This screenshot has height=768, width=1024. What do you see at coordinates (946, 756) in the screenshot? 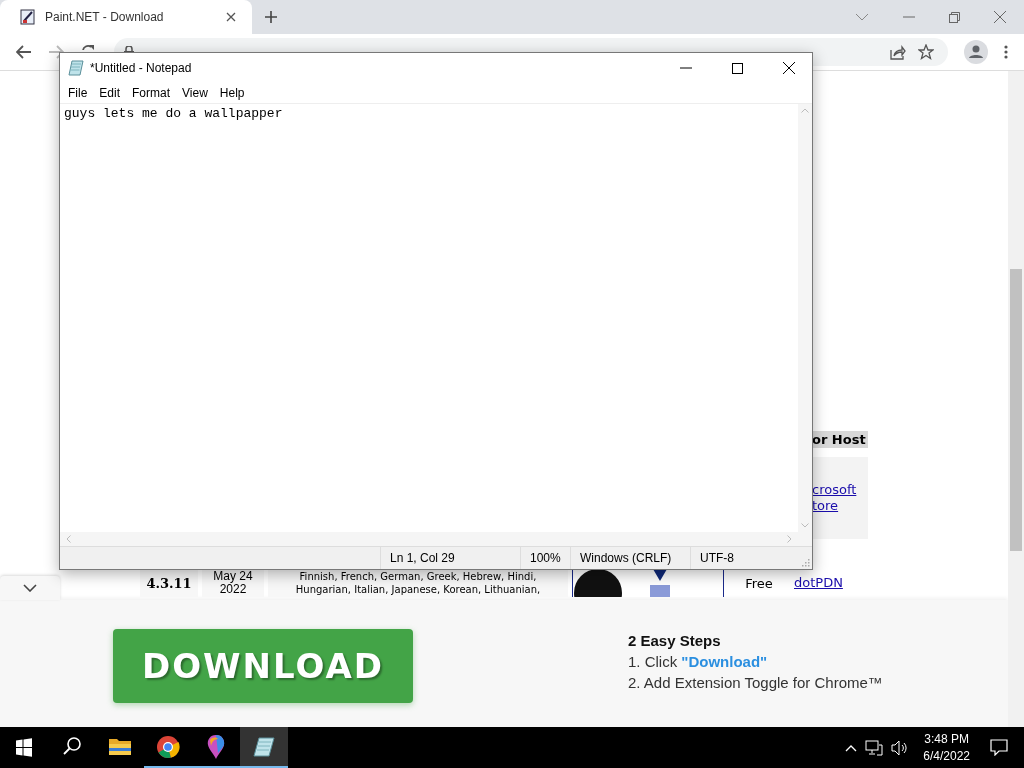
I see `clock-date: 6/4/2022` at bounding box center [946, 756].